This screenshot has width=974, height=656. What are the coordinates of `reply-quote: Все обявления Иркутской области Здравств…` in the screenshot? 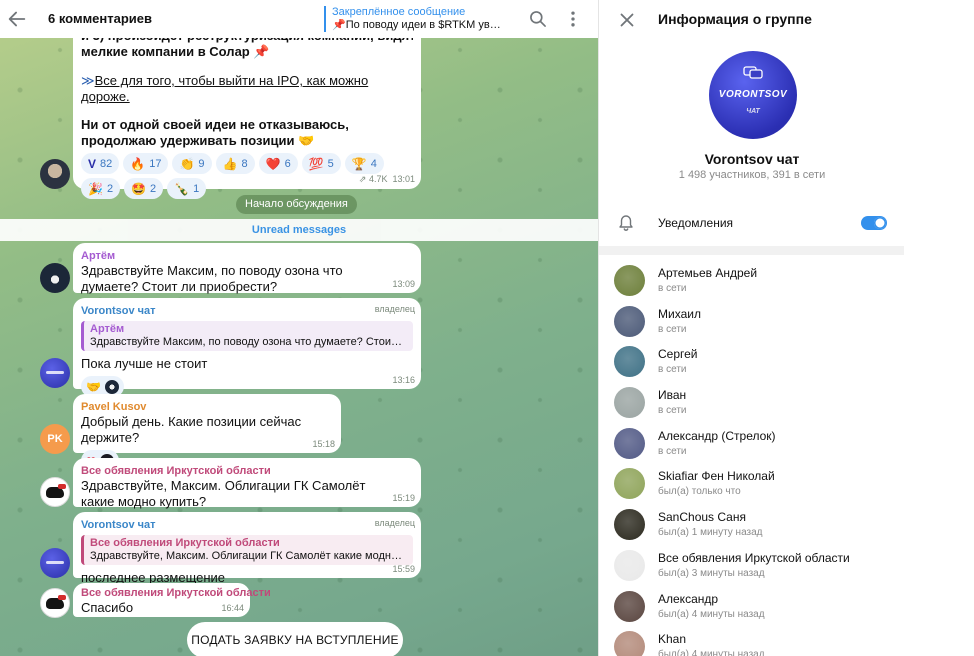 It's located at (247, 550).